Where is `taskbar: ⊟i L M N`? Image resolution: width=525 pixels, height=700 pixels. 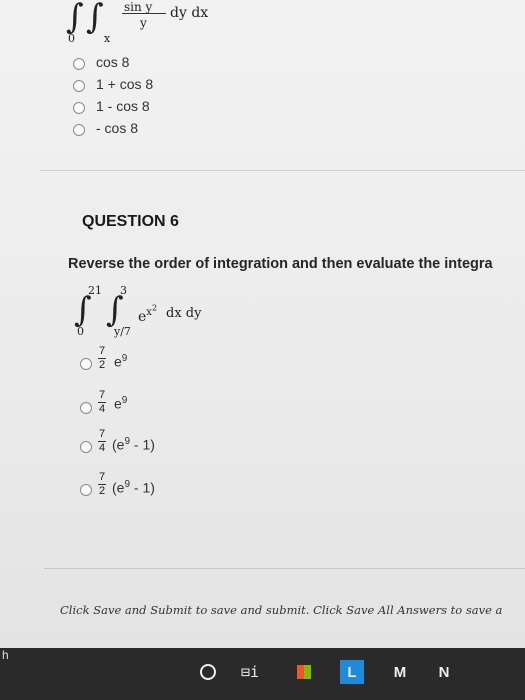
taskbar: ⊟i L M N is located at coordinates (262, 674).